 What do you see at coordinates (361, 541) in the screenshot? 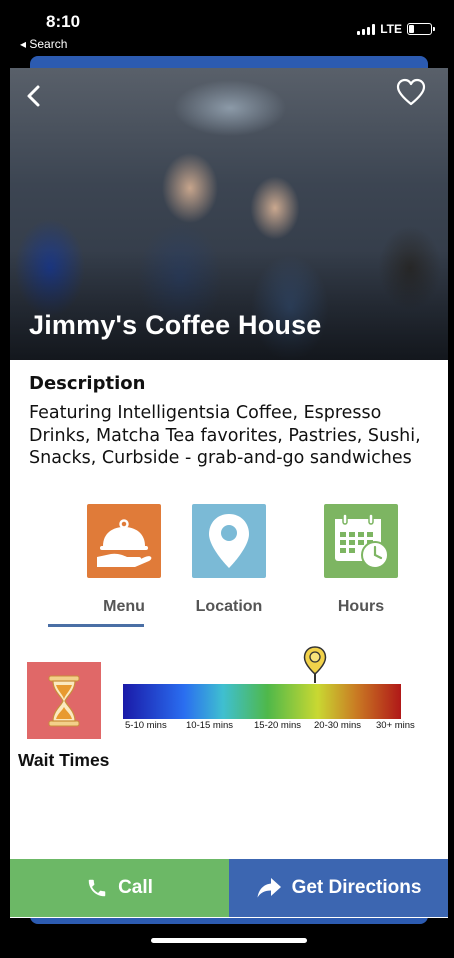
I see `calendar-clock-icon` at bounding box center [361, 541].